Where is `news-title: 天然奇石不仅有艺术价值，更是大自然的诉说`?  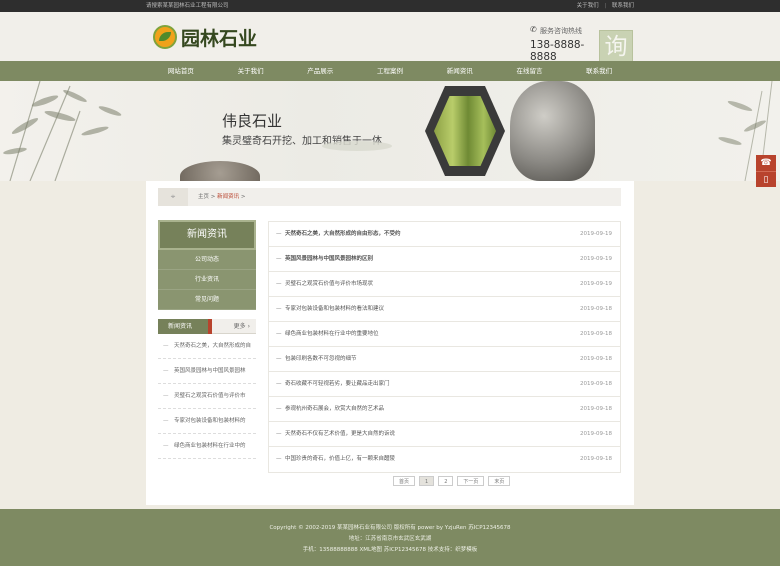
news-title: 天然奇石不仅有艺术价值，更是大自然的诉说 is located at coordinates (340, 434).